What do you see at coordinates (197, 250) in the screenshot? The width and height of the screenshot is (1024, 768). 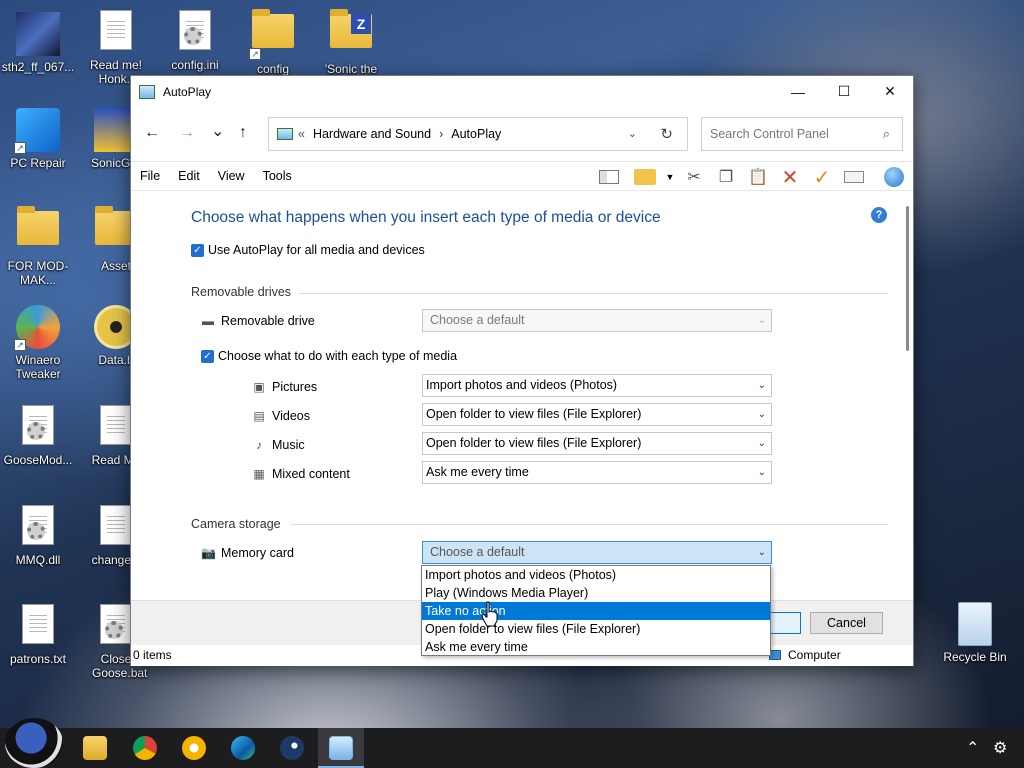 I see `checkbox-checked-icon: ✓` at bounding box center [197, 250].